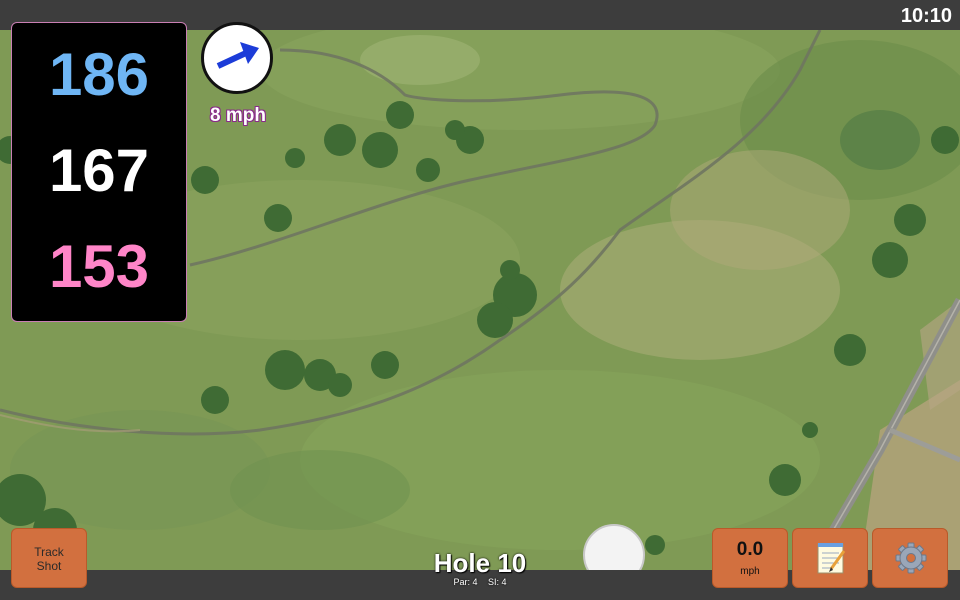 The image size is (960, 600). Describe the element at coordinates (926, 16) in the screenshot. I see `clock: 10:10` at that location.